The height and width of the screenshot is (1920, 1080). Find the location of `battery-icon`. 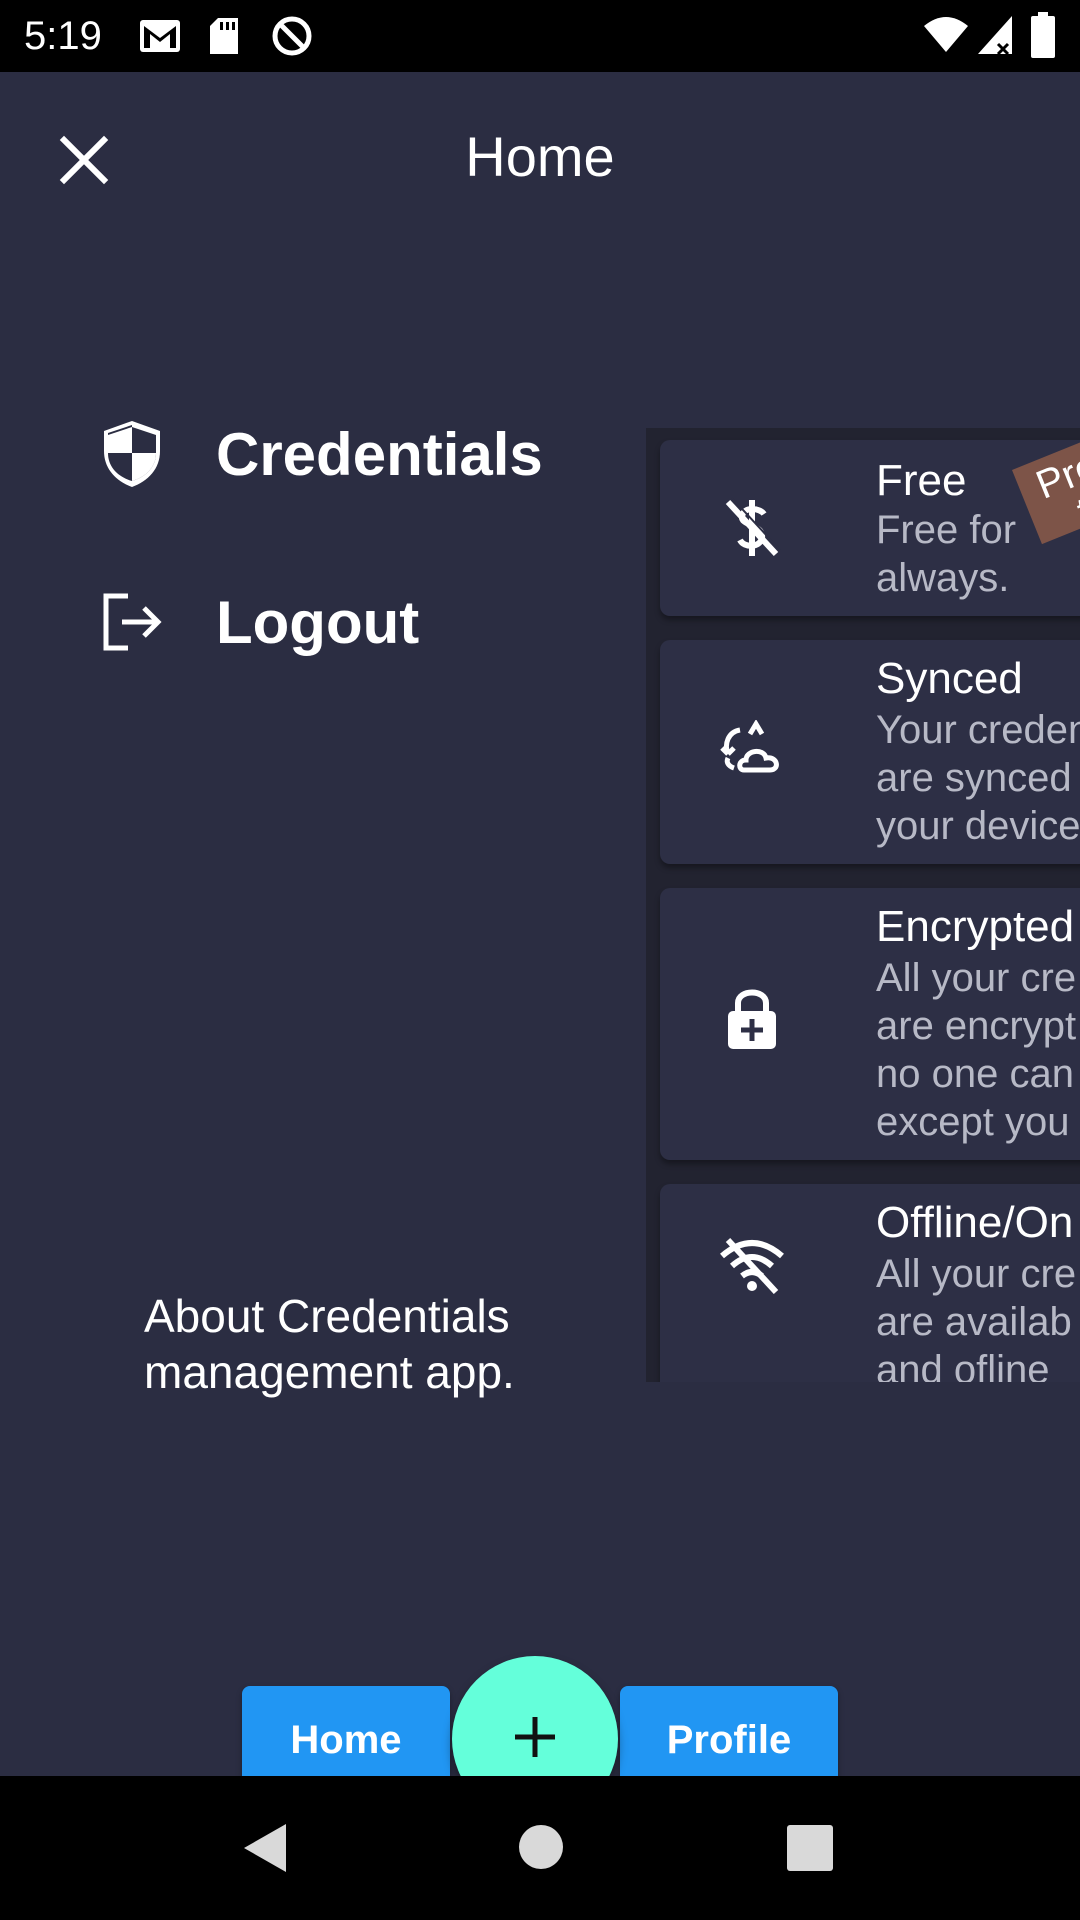

battery-icon is located at coordinates (1043, 37).